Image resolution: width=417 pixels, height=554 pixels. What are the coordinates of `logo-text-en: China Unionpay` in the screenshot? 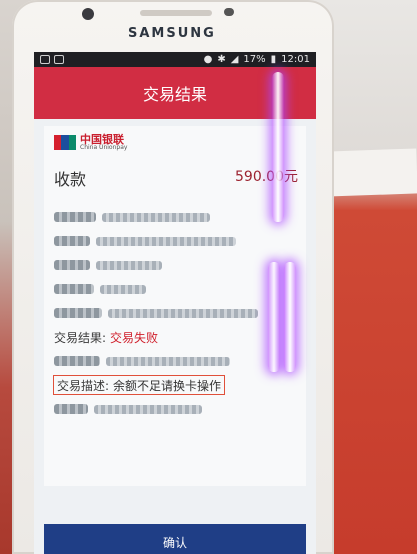 It's located at (104, 147).